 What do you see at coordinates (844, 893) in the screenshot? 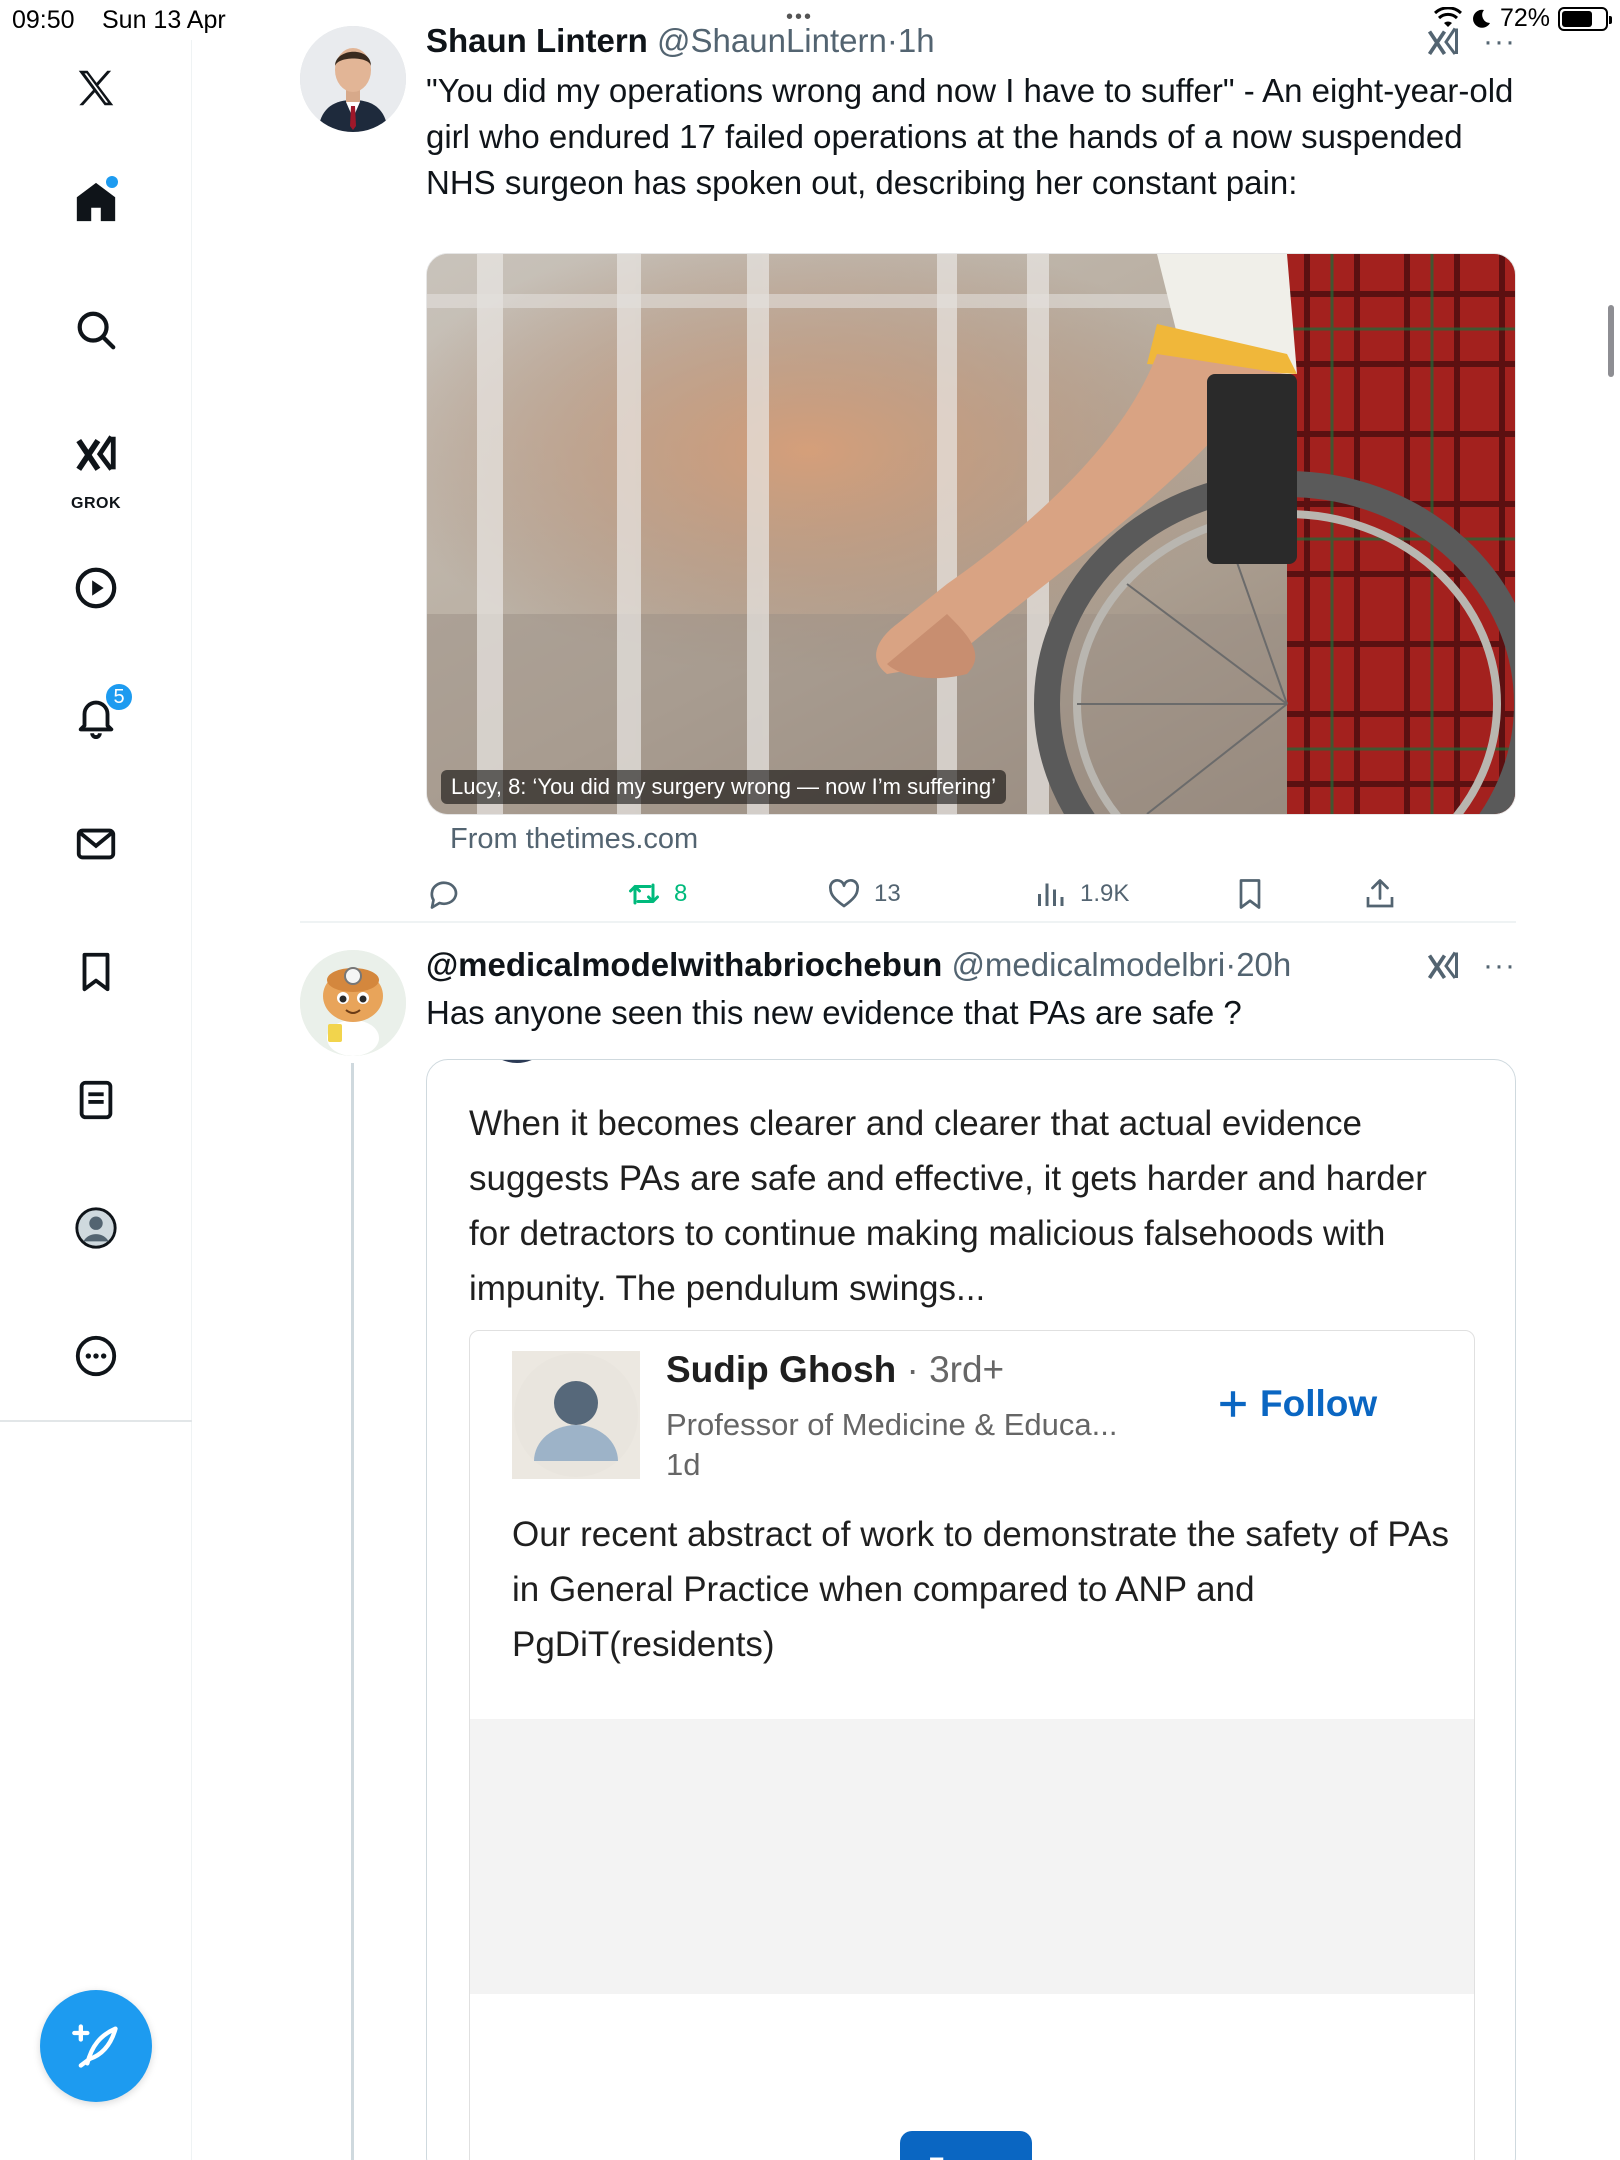
I see `like-icon` at bounding box center [844, 893].